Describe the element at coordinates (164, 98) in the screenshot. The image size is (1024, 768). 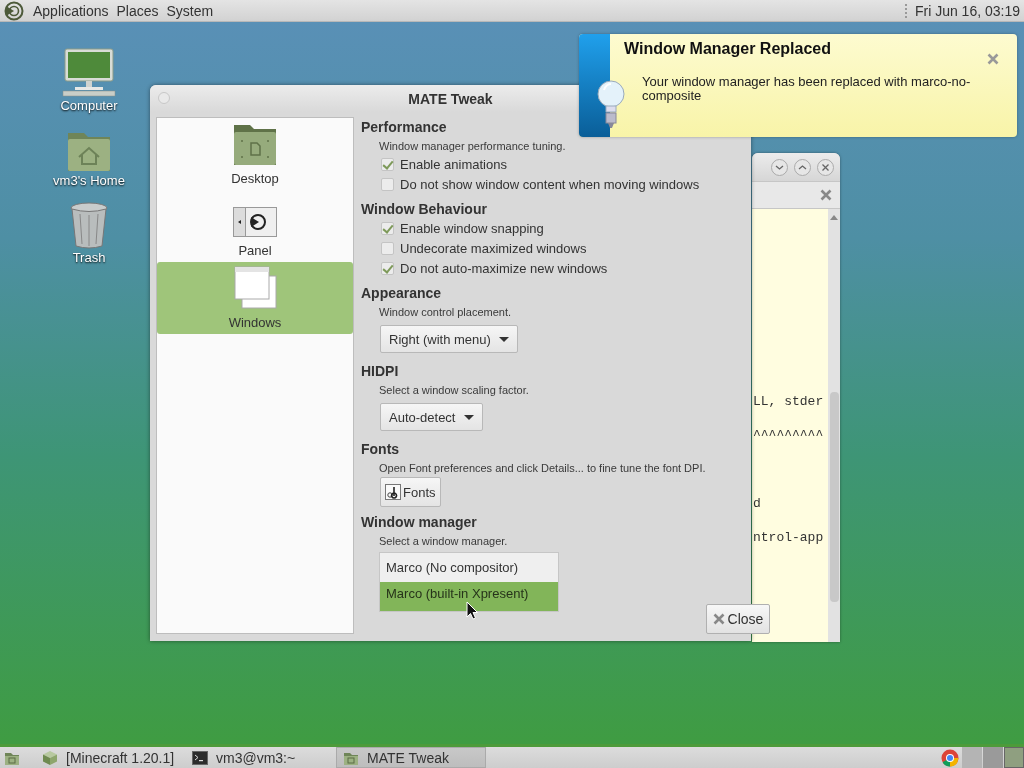
I see `window-menu-button` at that location.